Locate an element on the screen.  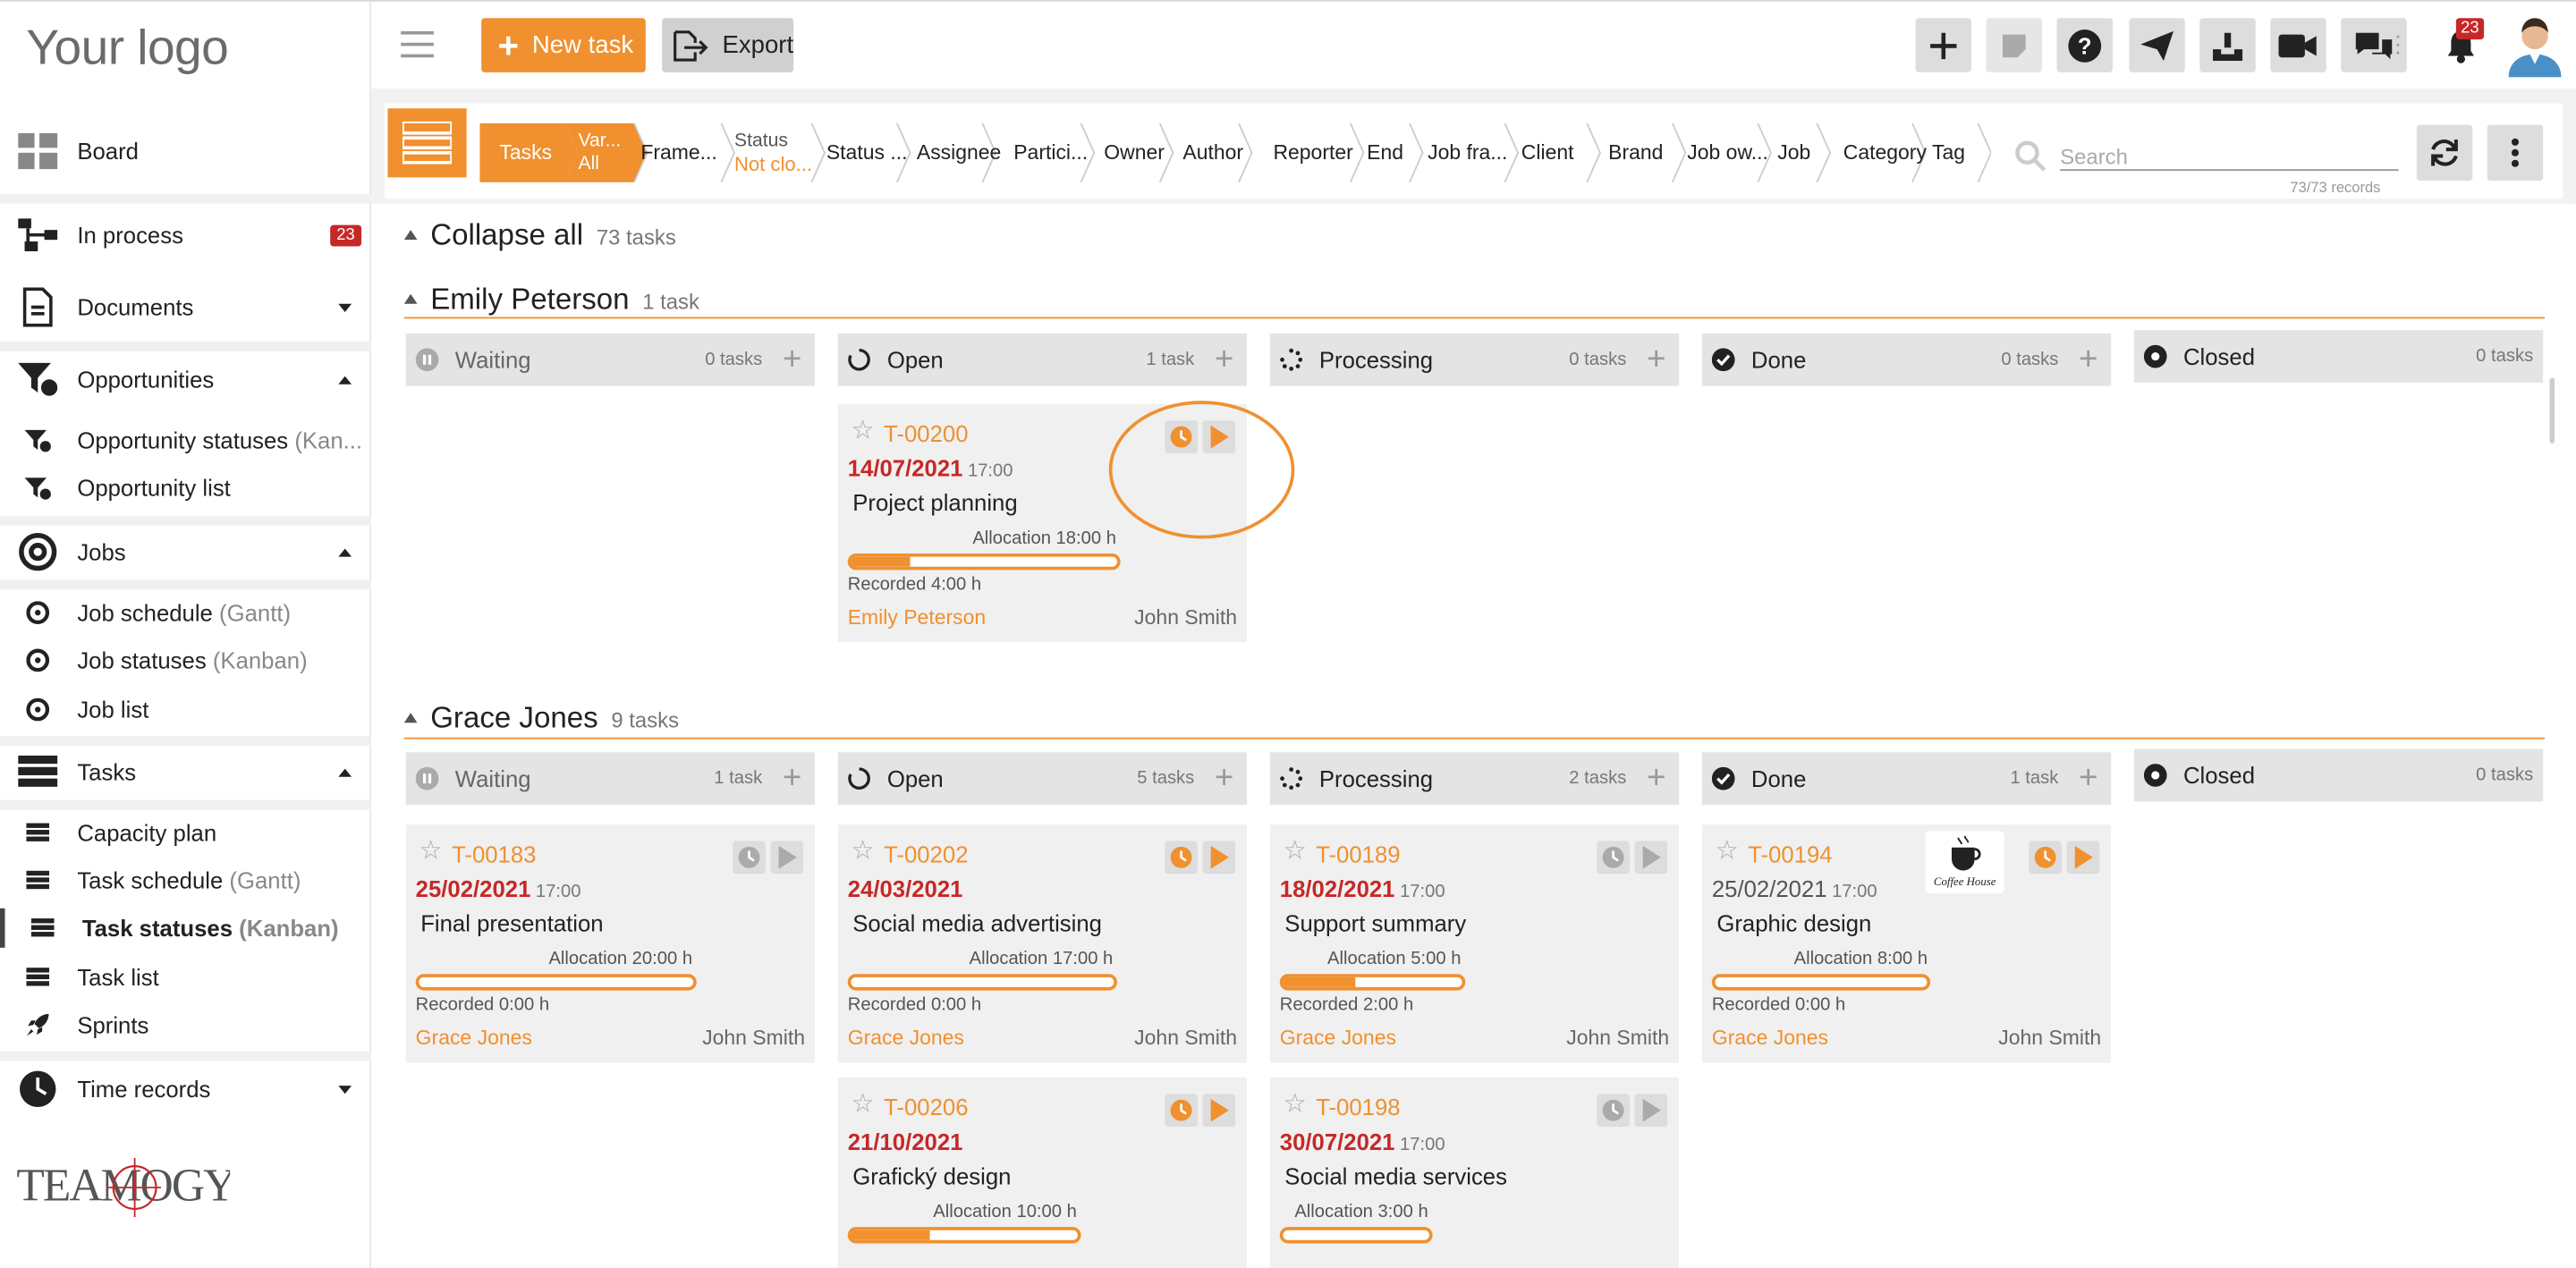
video-button is located at coordinates (2298, 45).